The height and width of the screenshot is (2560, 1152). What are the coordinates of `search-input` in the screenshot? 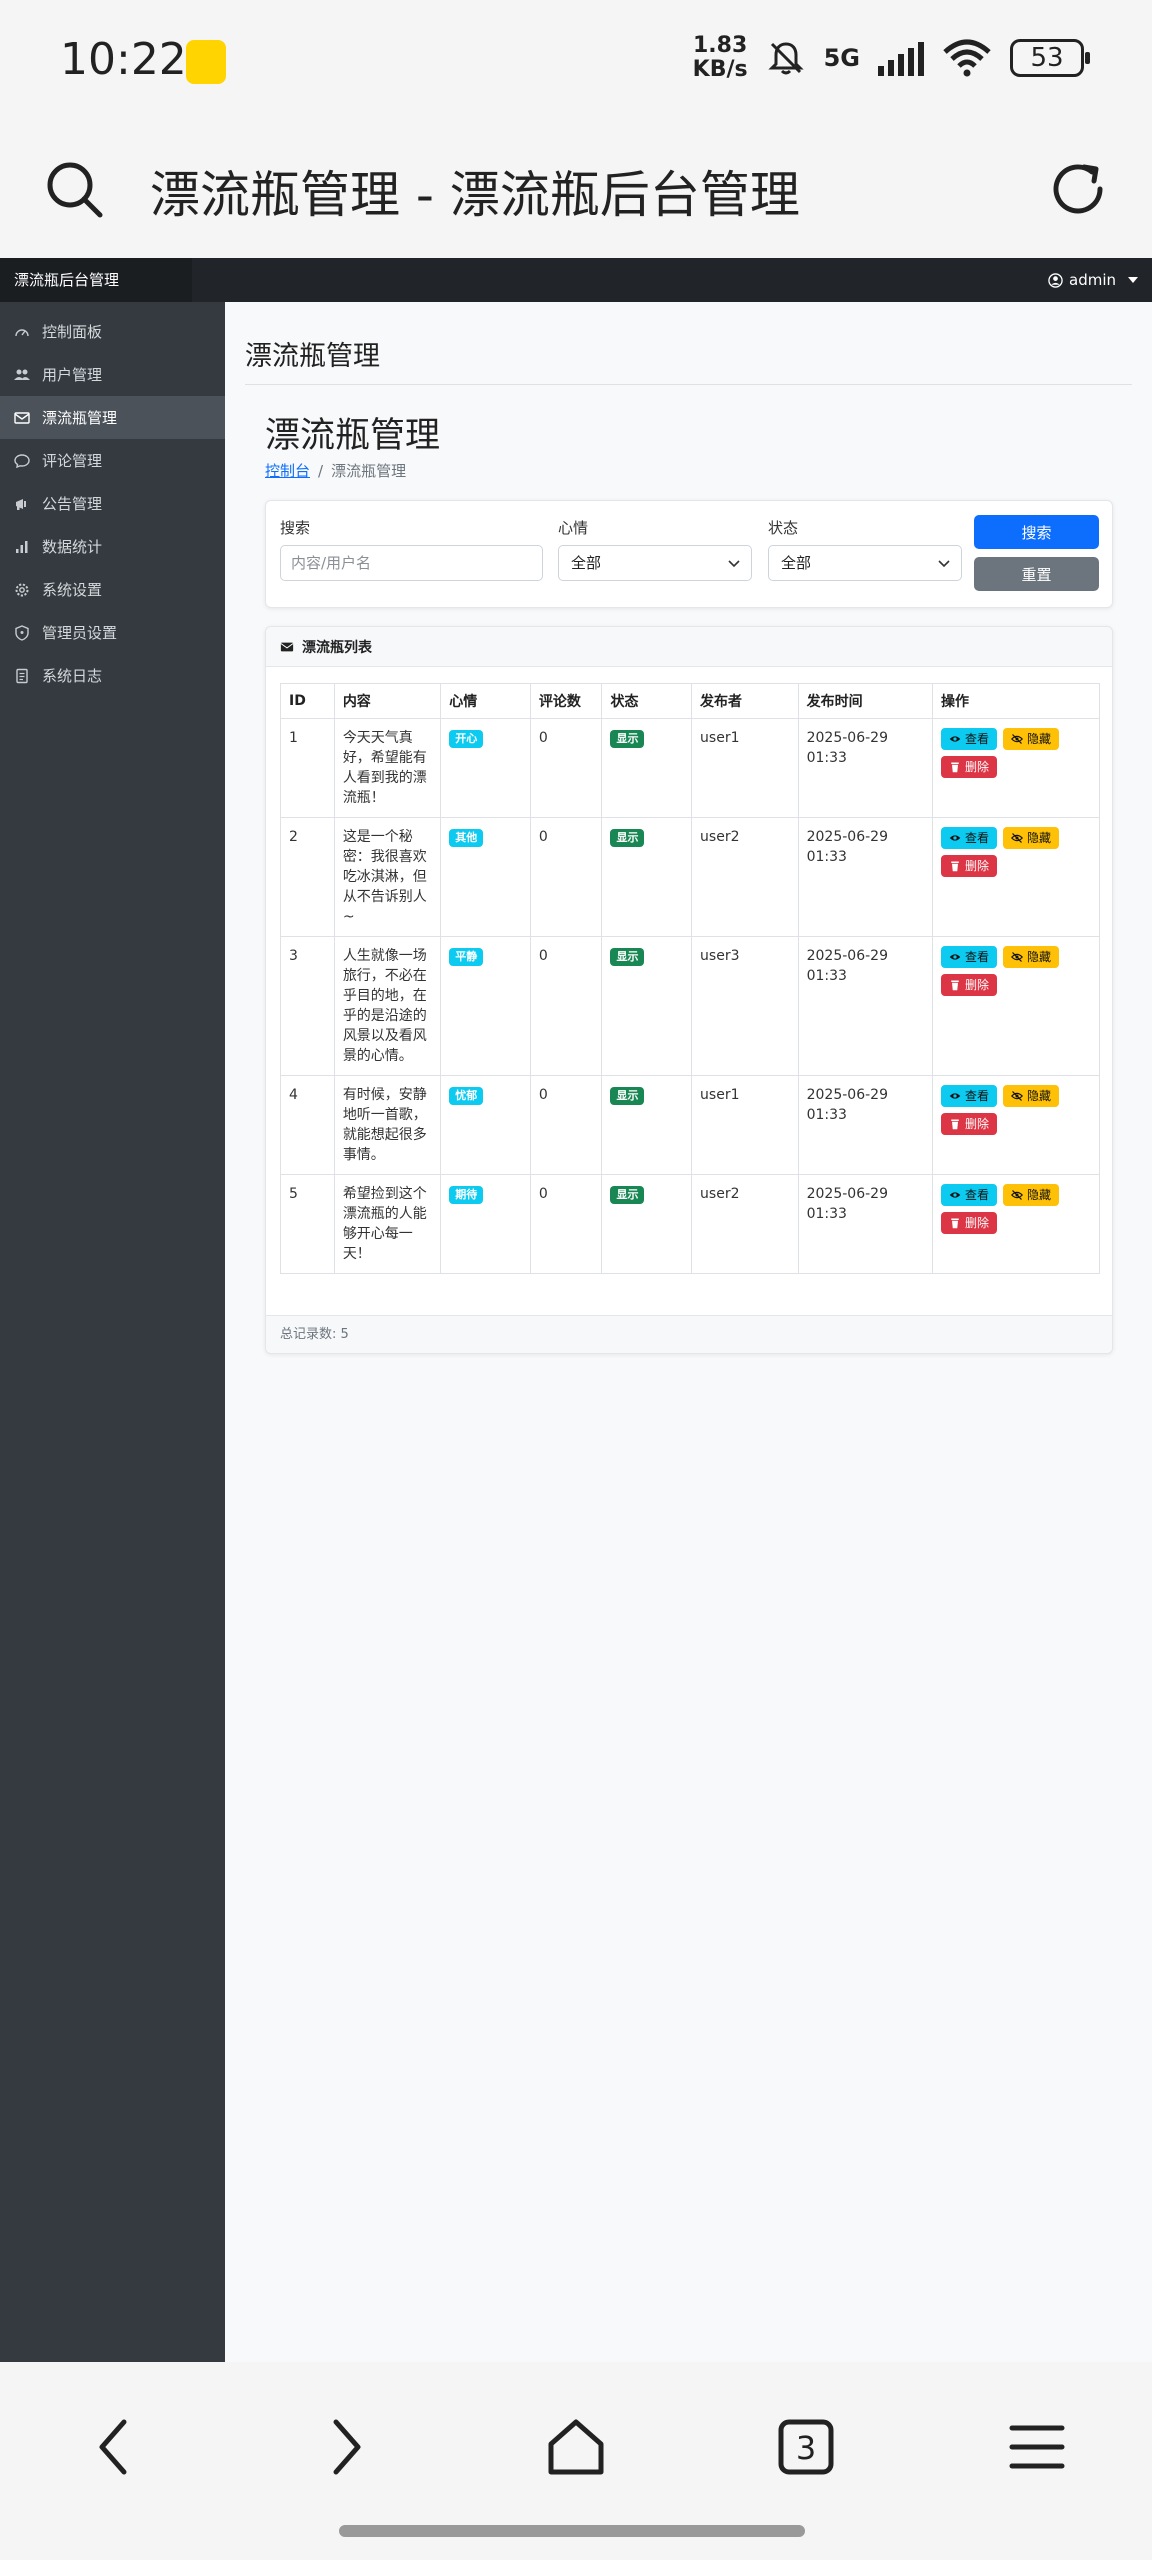 It's located at (411, 563).